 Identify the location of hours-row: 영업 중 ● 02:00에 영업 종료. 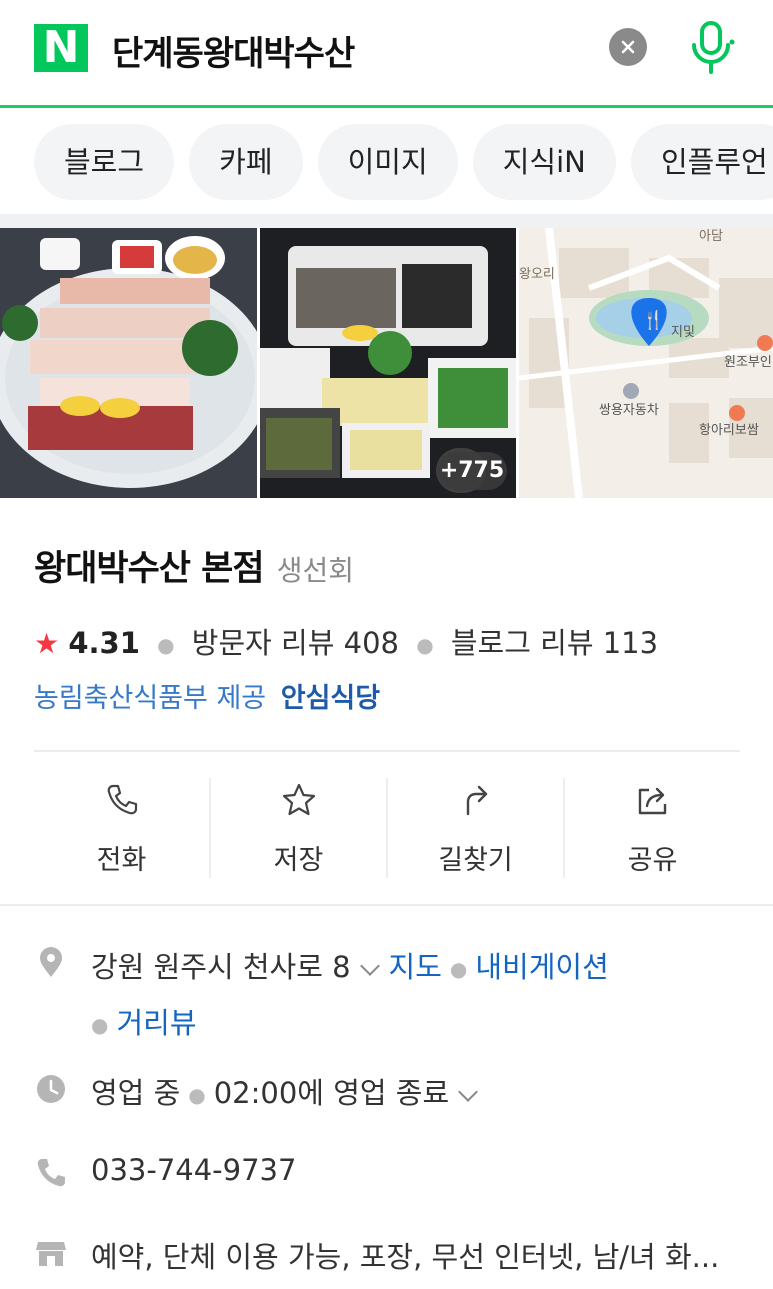
(387, 1090).